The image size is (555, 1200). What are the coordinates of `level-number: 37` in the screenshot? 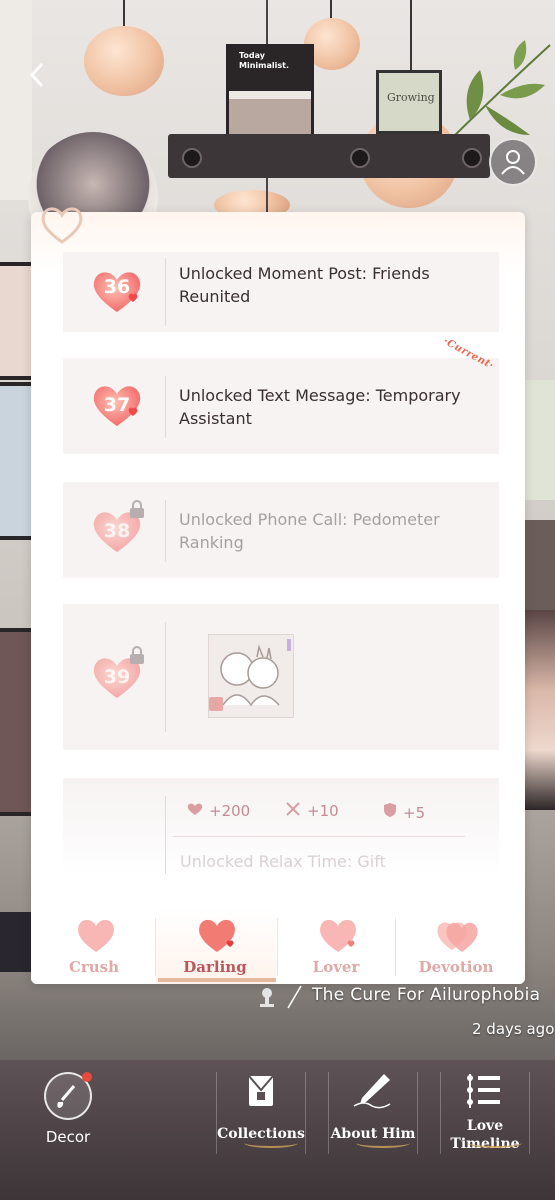 It's located at (117, 405).